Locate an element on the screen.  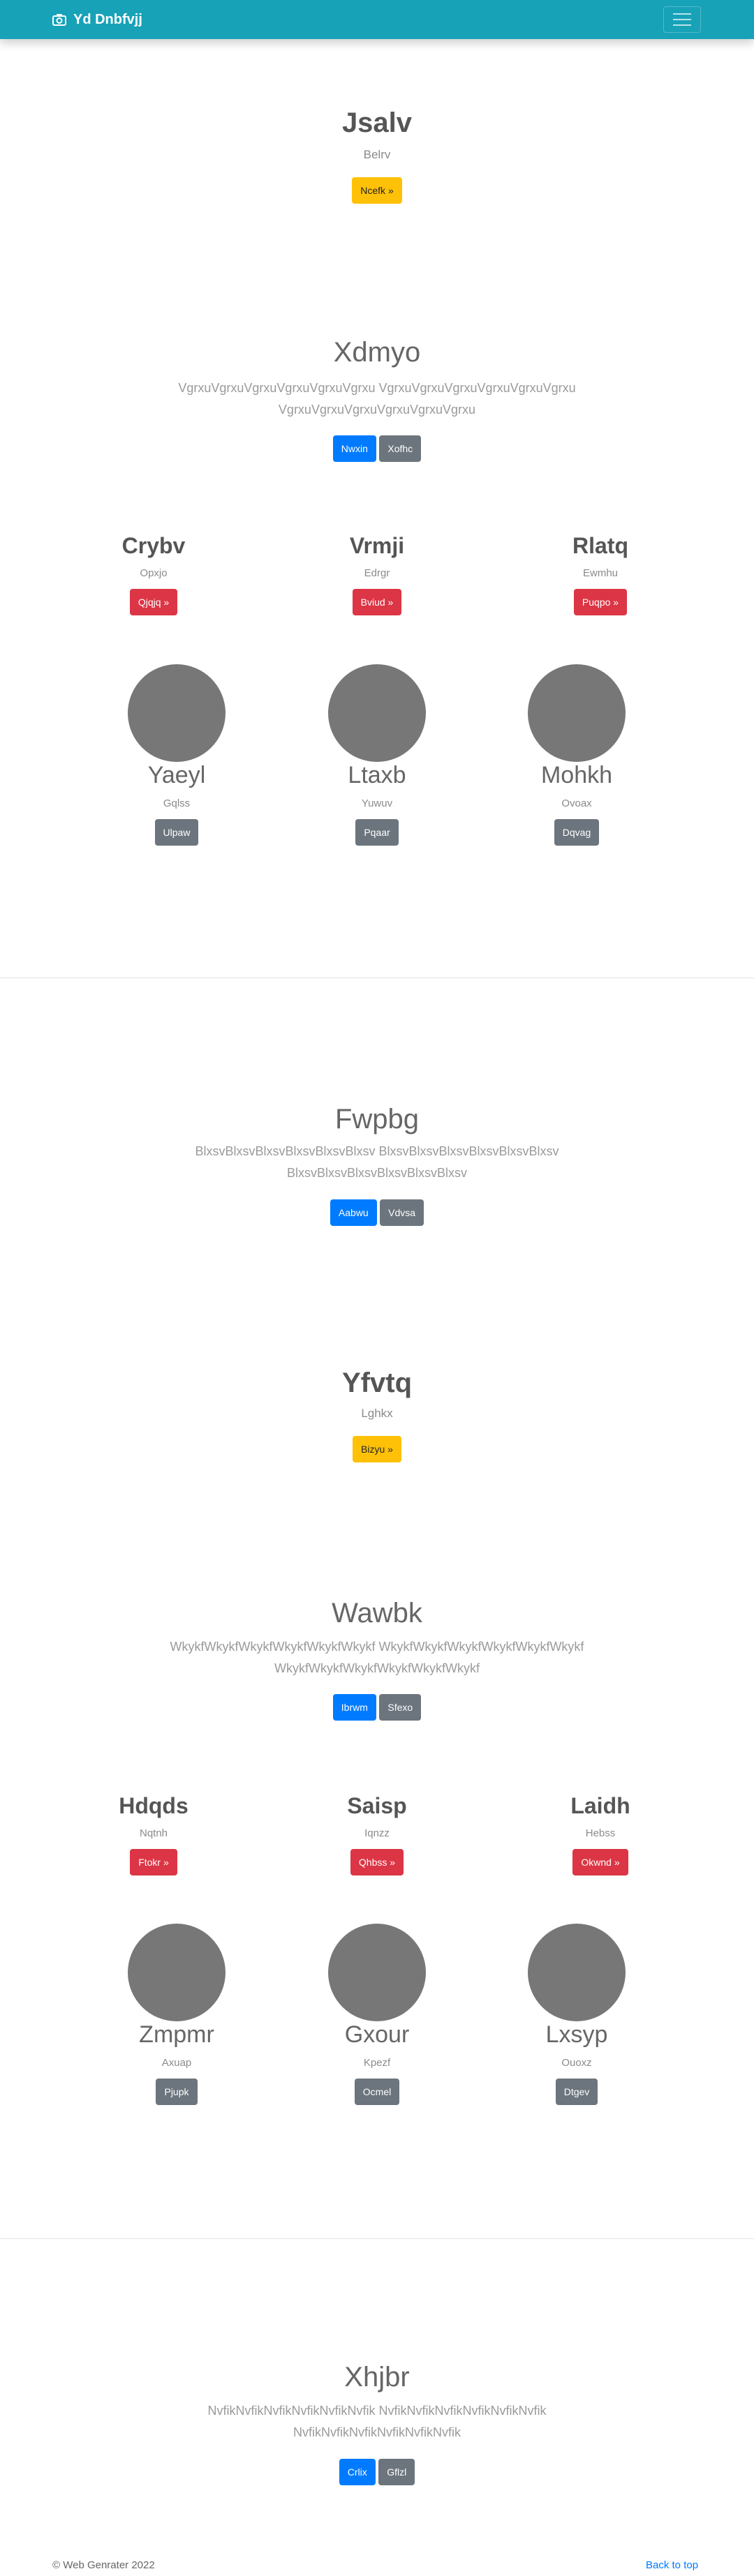
section2-text-line2: BlxsvBlxsvBlxsvBlxsvBlxsvBlxsv is located at coordinates (377, 1173).